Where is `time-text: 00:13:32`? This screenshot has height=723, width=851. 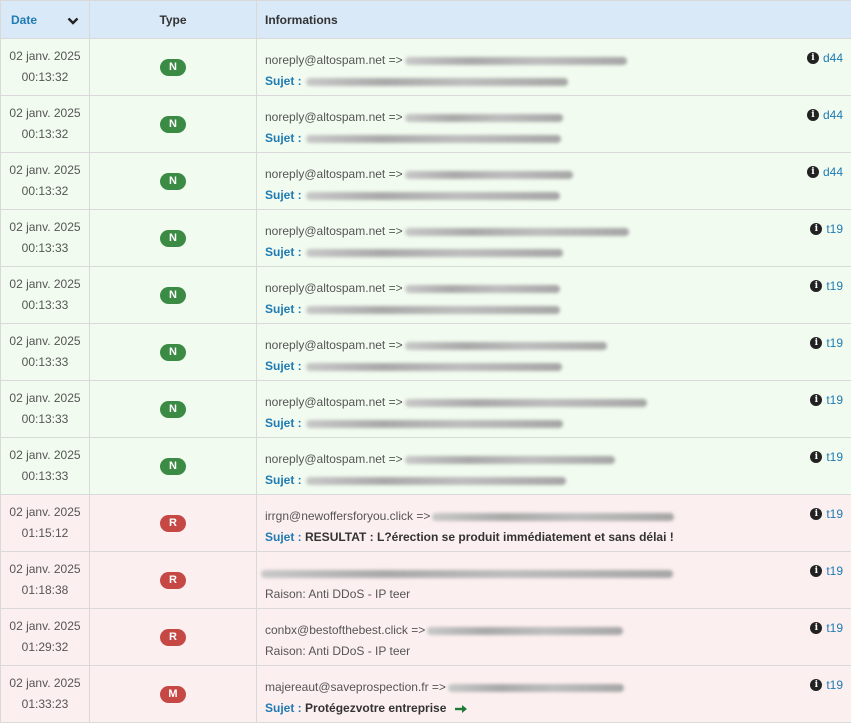
time-text: 00:13:32 is located at coordinates (45, 134).